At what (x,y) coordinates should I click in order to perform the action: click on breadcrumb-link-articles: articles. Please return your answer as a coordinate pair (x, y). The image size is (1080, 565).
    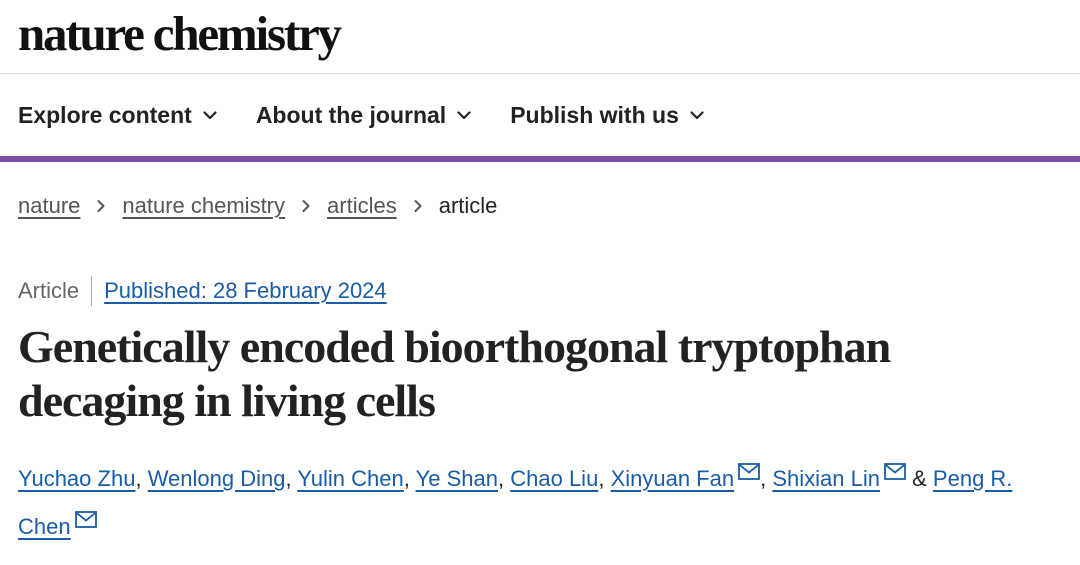
    Looking at the image, I should click on (362, 206).